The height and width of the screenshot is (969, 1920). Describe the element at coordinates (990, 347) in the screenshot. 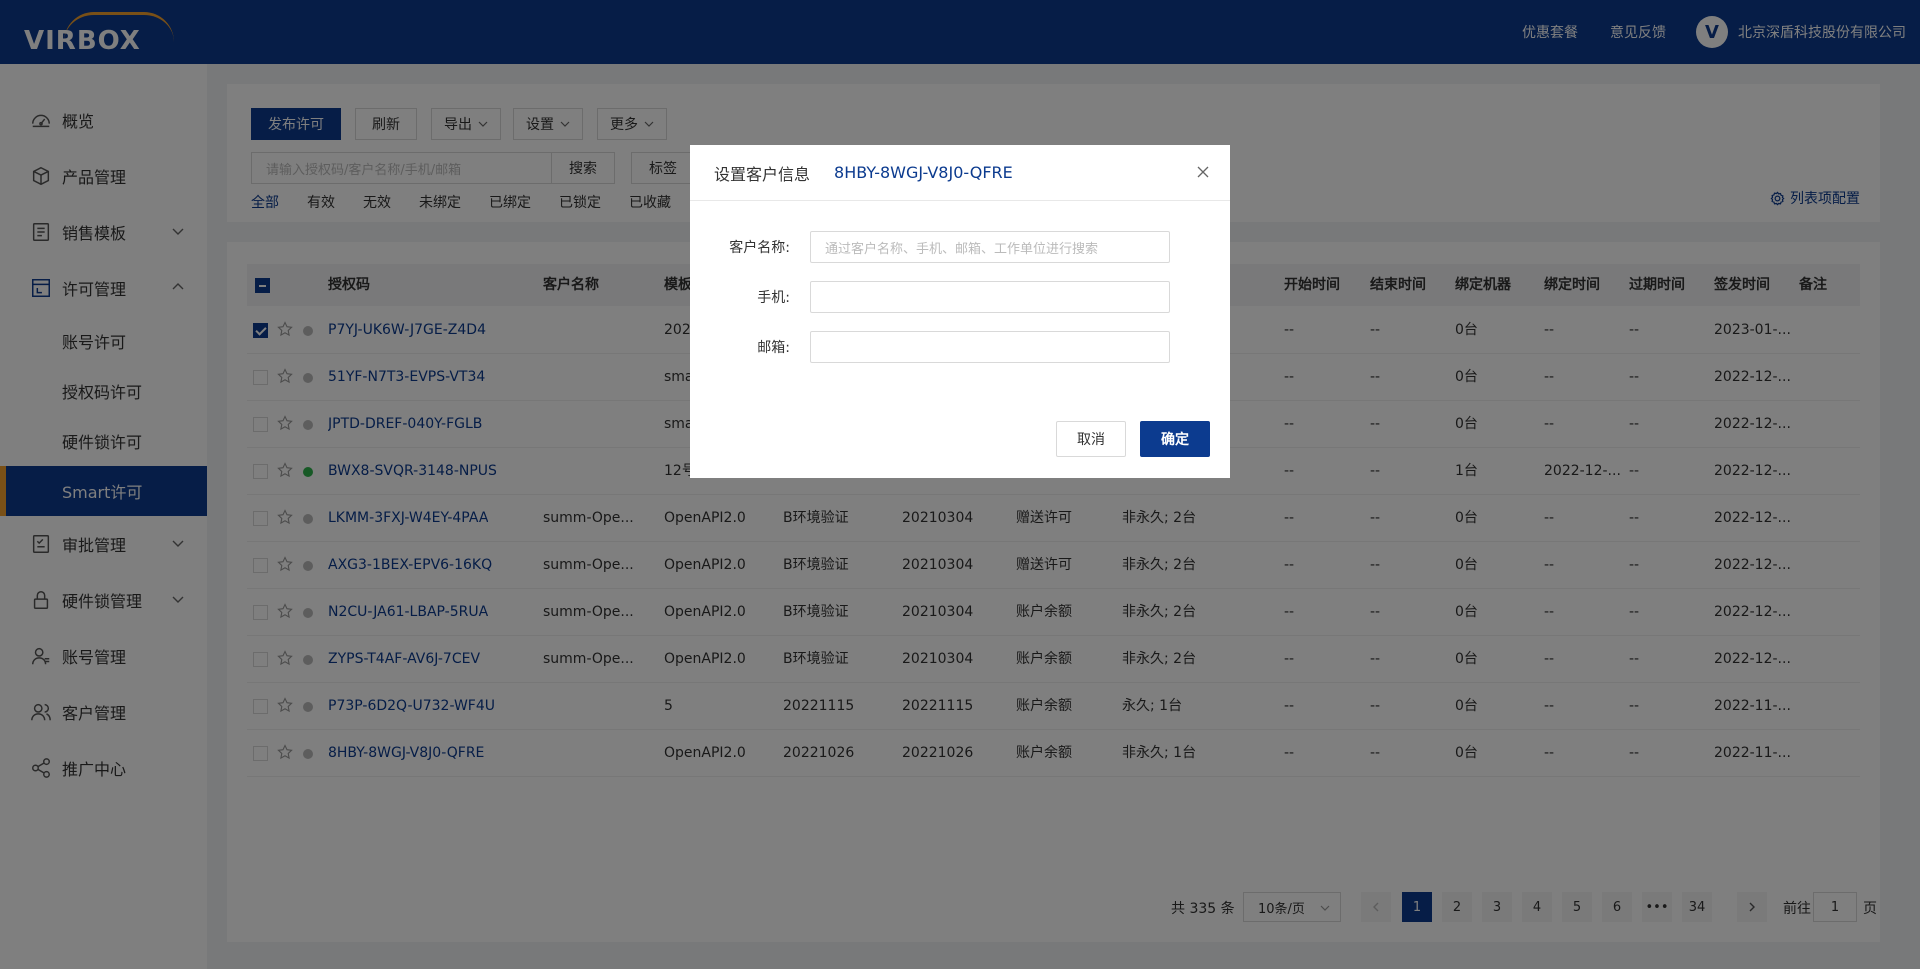

I see `email-input` at that location.